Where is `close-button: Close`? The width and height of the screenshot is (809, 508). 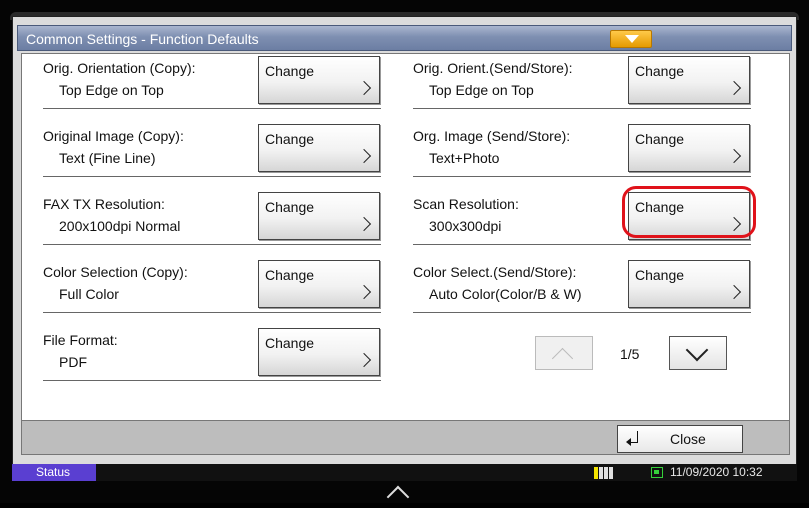 close-button: Close is located at coordinates (680, 439).